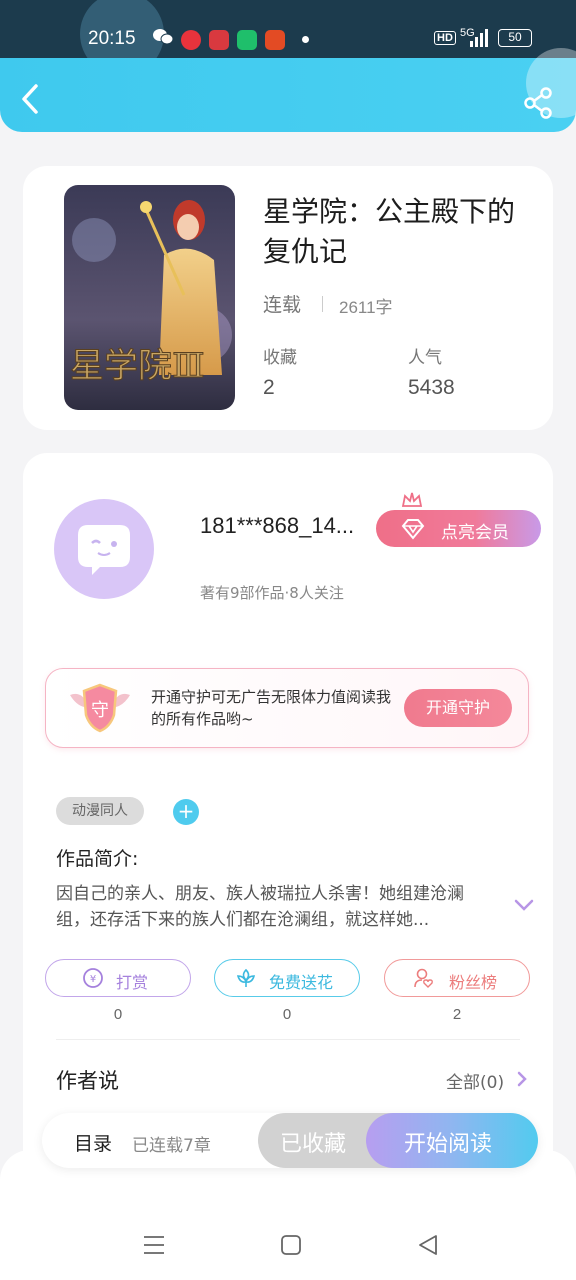  Describe the element at coordinates (412, 500) in the screenshot. I see `crown-icon` at that location.